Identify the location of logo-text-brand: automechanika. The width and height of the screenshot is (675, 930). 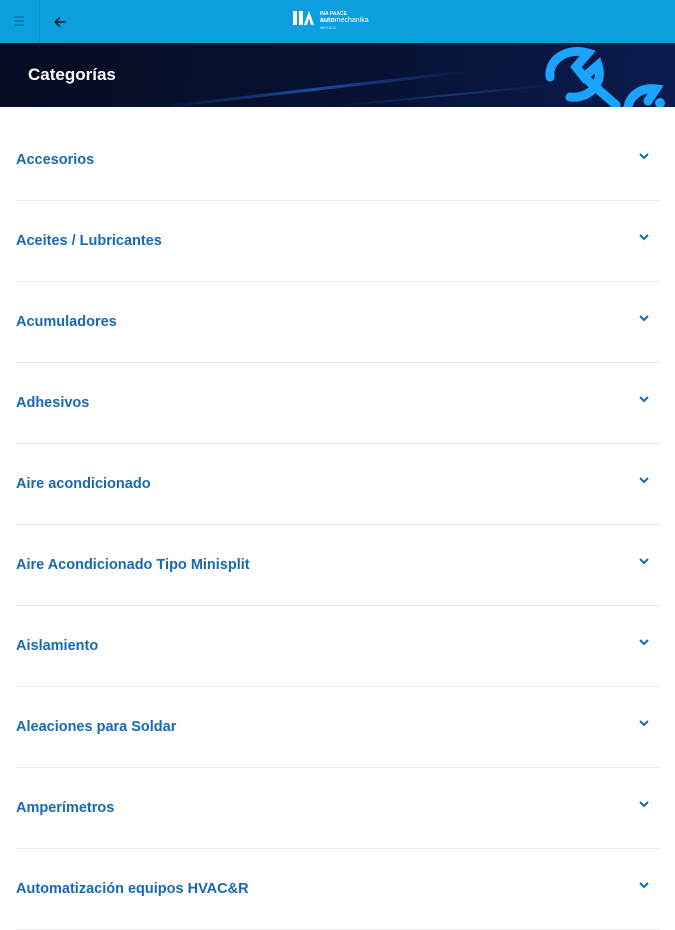
(344, 20).